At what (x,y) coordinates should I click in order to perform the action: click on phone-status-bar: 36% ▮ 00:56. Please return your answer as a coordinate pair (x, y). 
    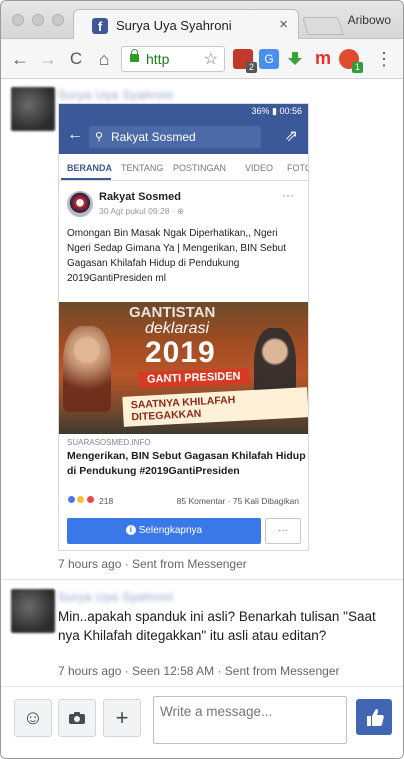
    Looking at the image, I should click on (183, 112).